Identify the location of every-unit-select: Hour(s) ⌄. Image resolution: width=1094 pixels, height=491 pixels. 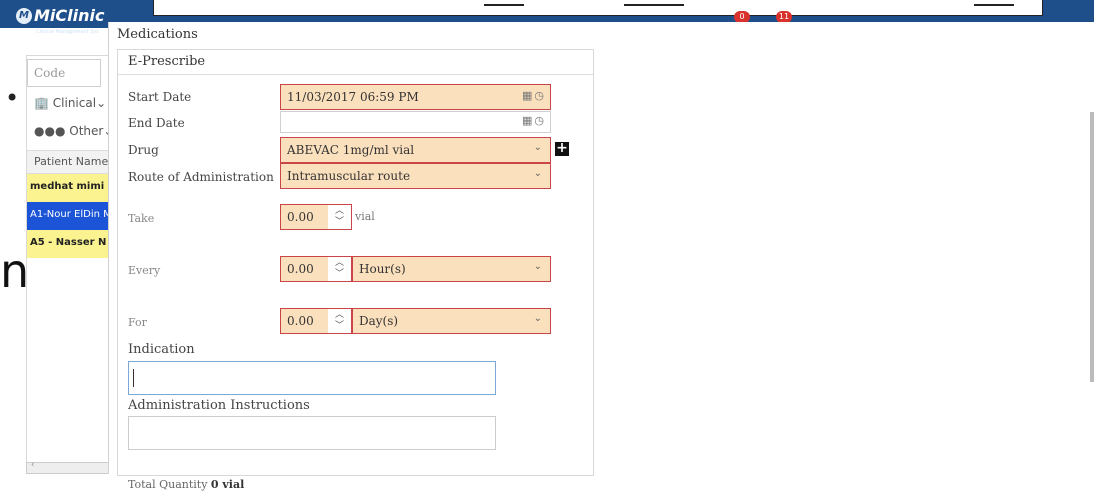
(451, 269).